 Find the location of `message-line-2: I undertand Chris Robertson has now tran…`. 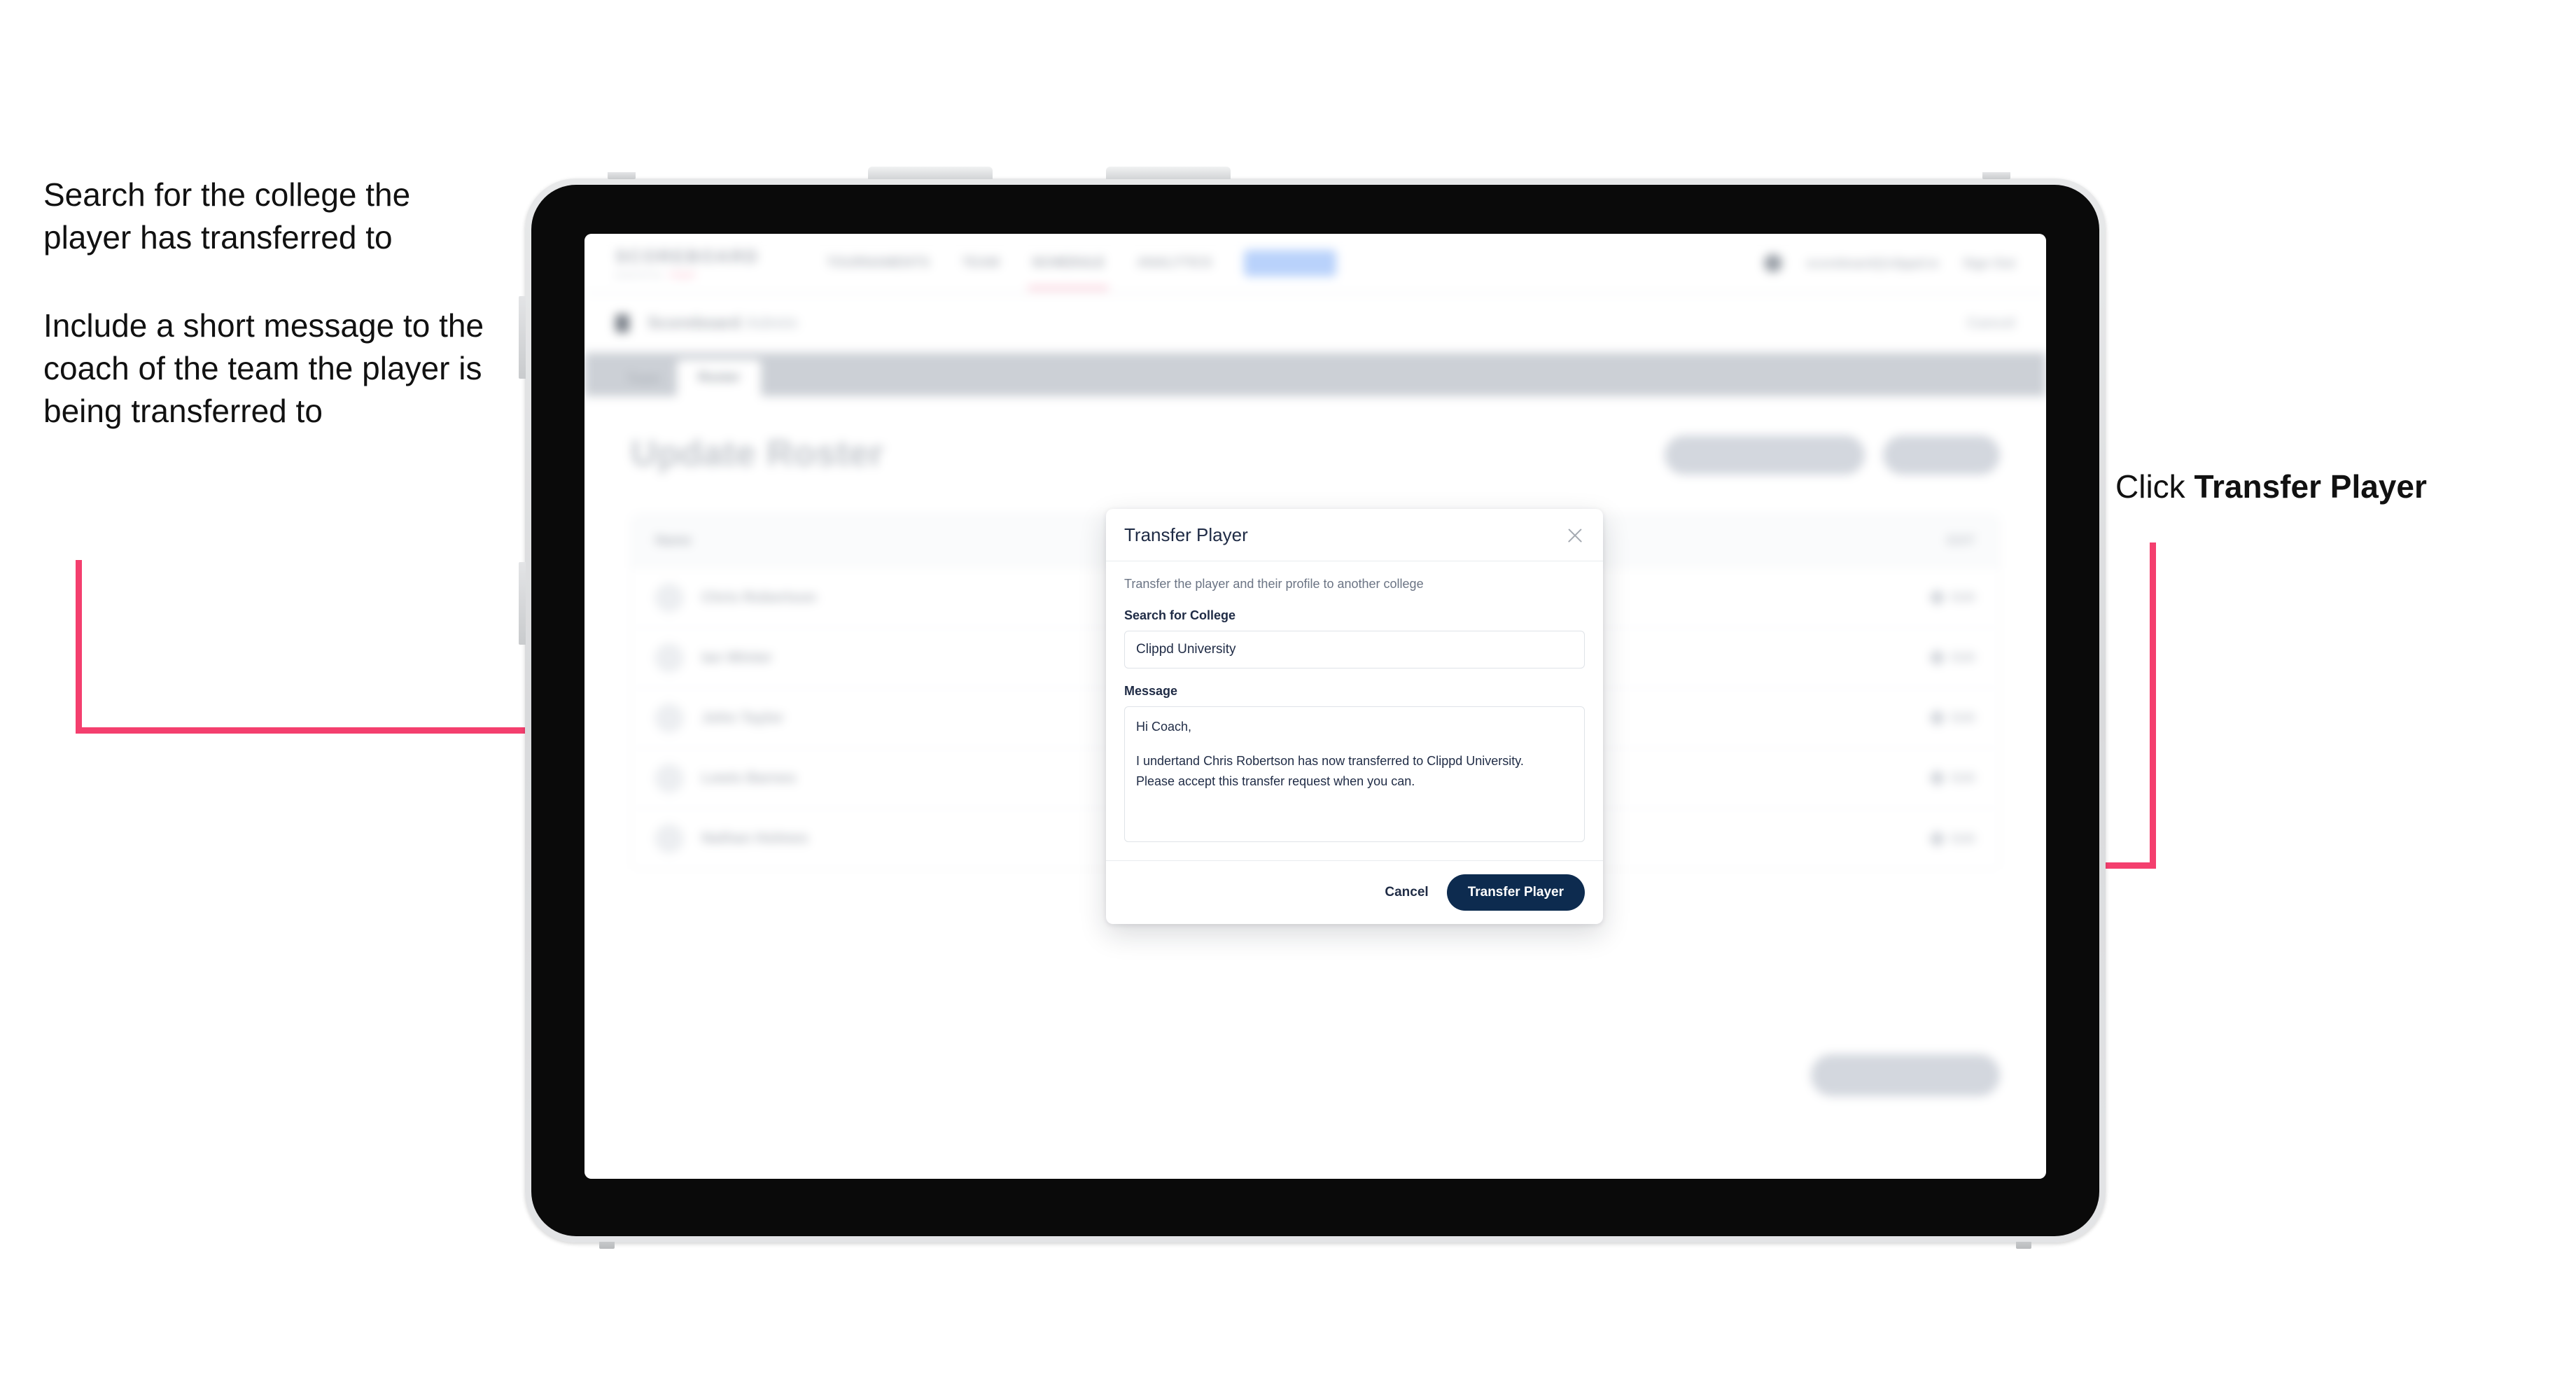

message-line-2: I undertand Chris Robertson has now tran… is located at coordinates (1330, 761).